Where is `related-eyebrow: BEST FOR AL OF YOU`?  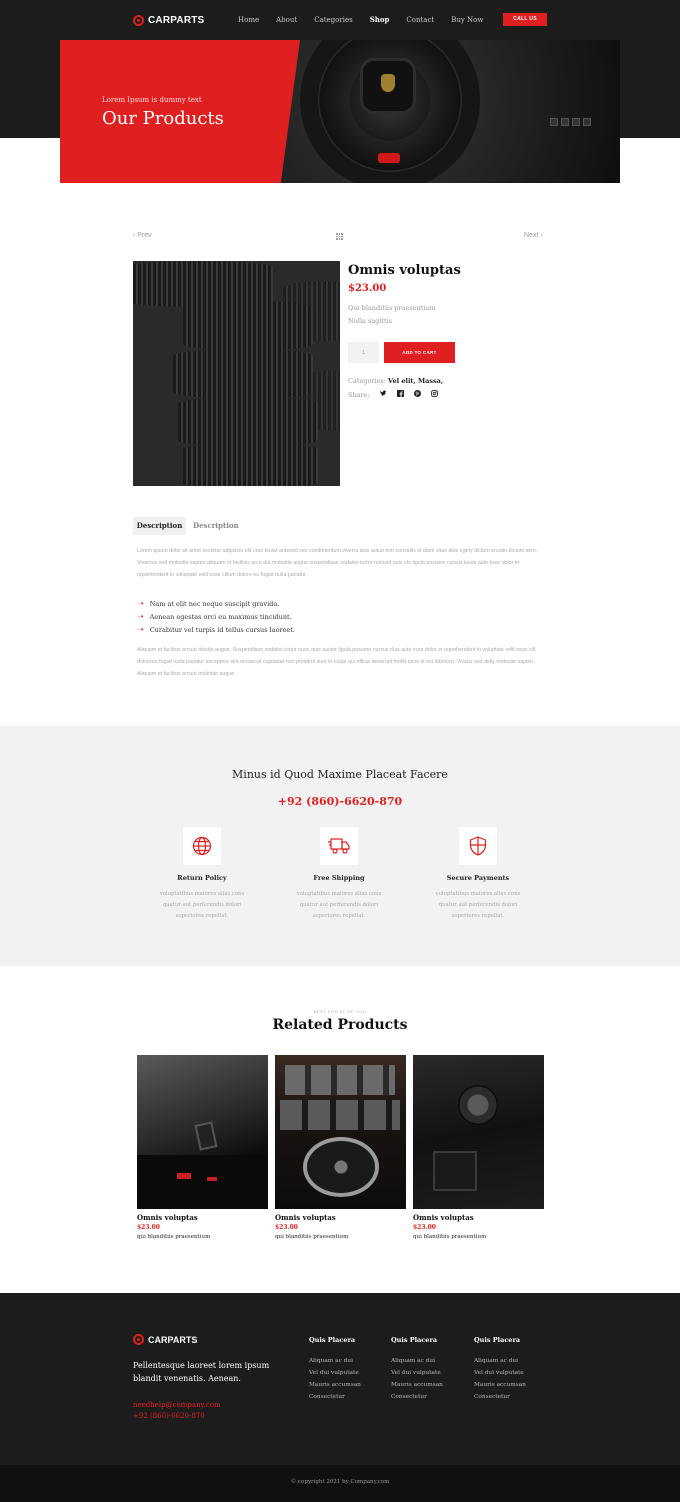 related-eyebrow: BEST FOR AL OF YOU is located at coordinates (340, 1011).